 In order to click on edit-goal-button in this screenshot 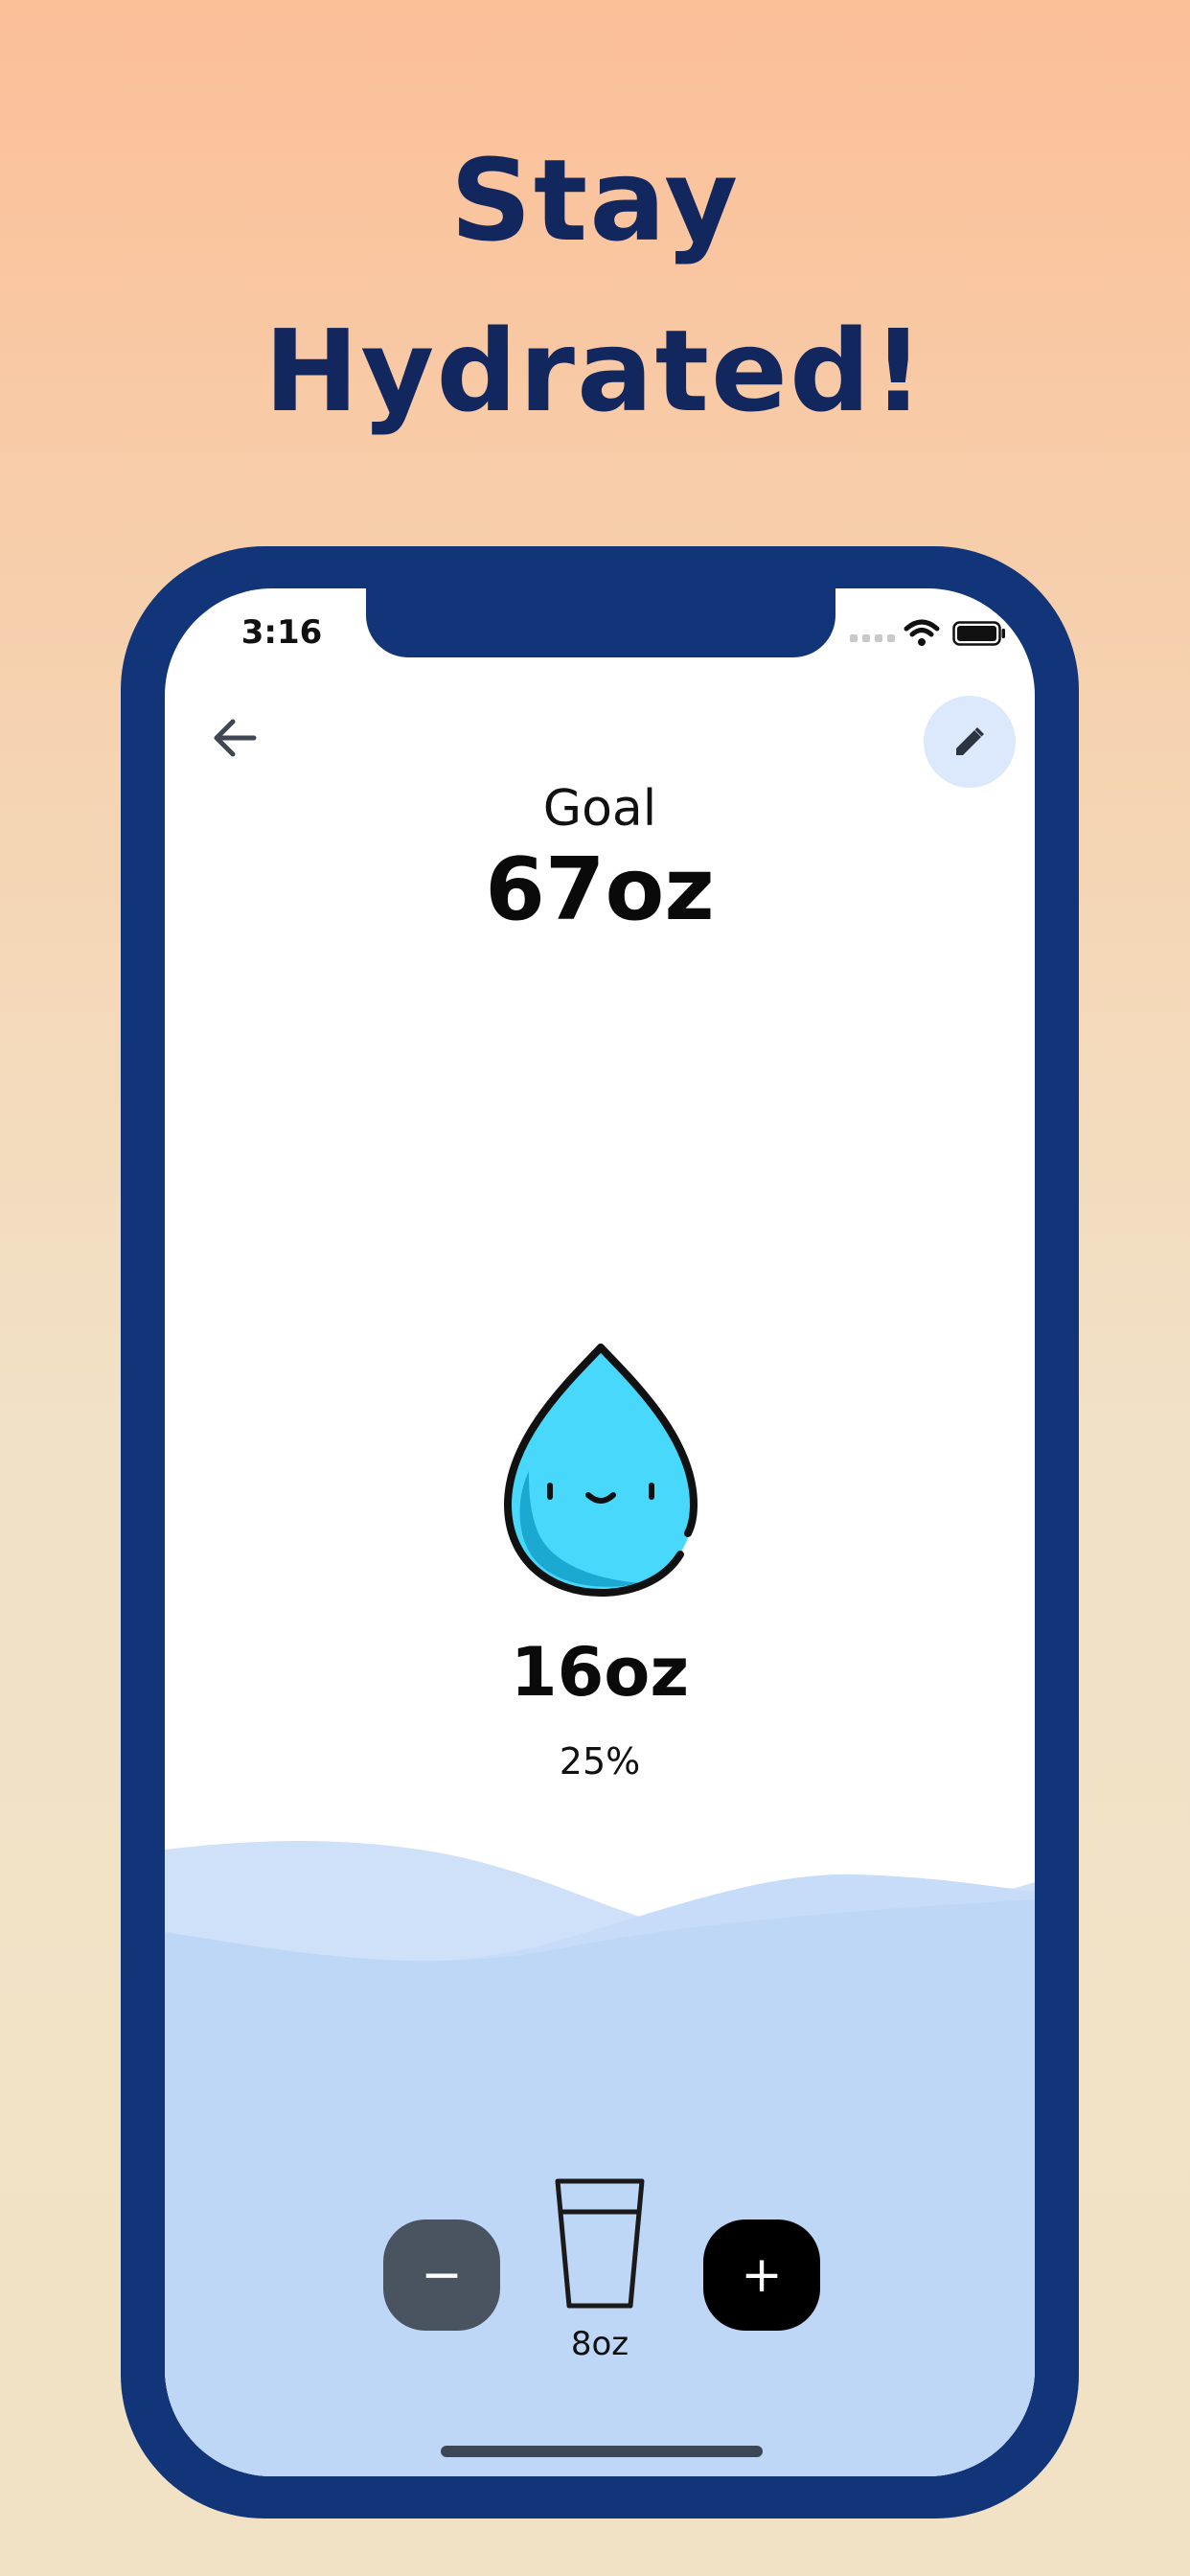, I will do `click(970, 742)`.